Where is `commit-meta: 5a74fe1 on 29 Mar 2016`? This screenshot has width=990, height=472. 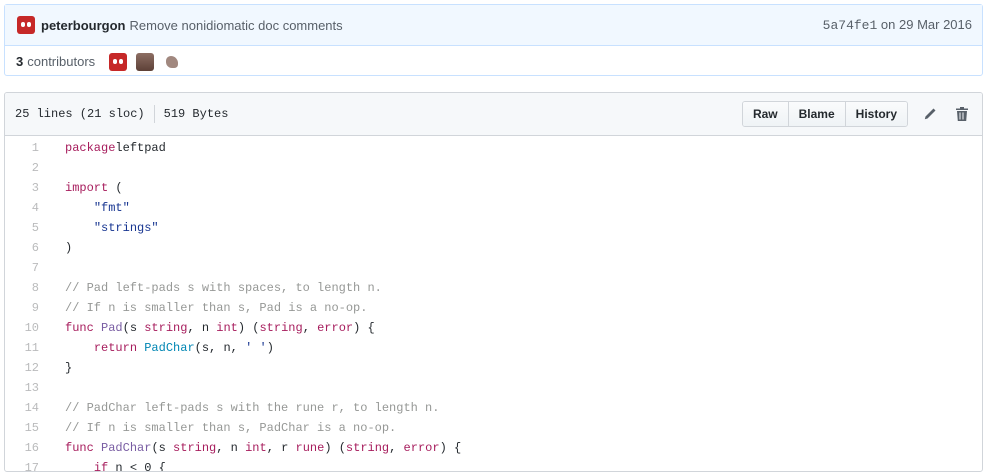
commit-meta: 5a74fe1 on 29 Mar 2016 is located at coordinates (897, 25).